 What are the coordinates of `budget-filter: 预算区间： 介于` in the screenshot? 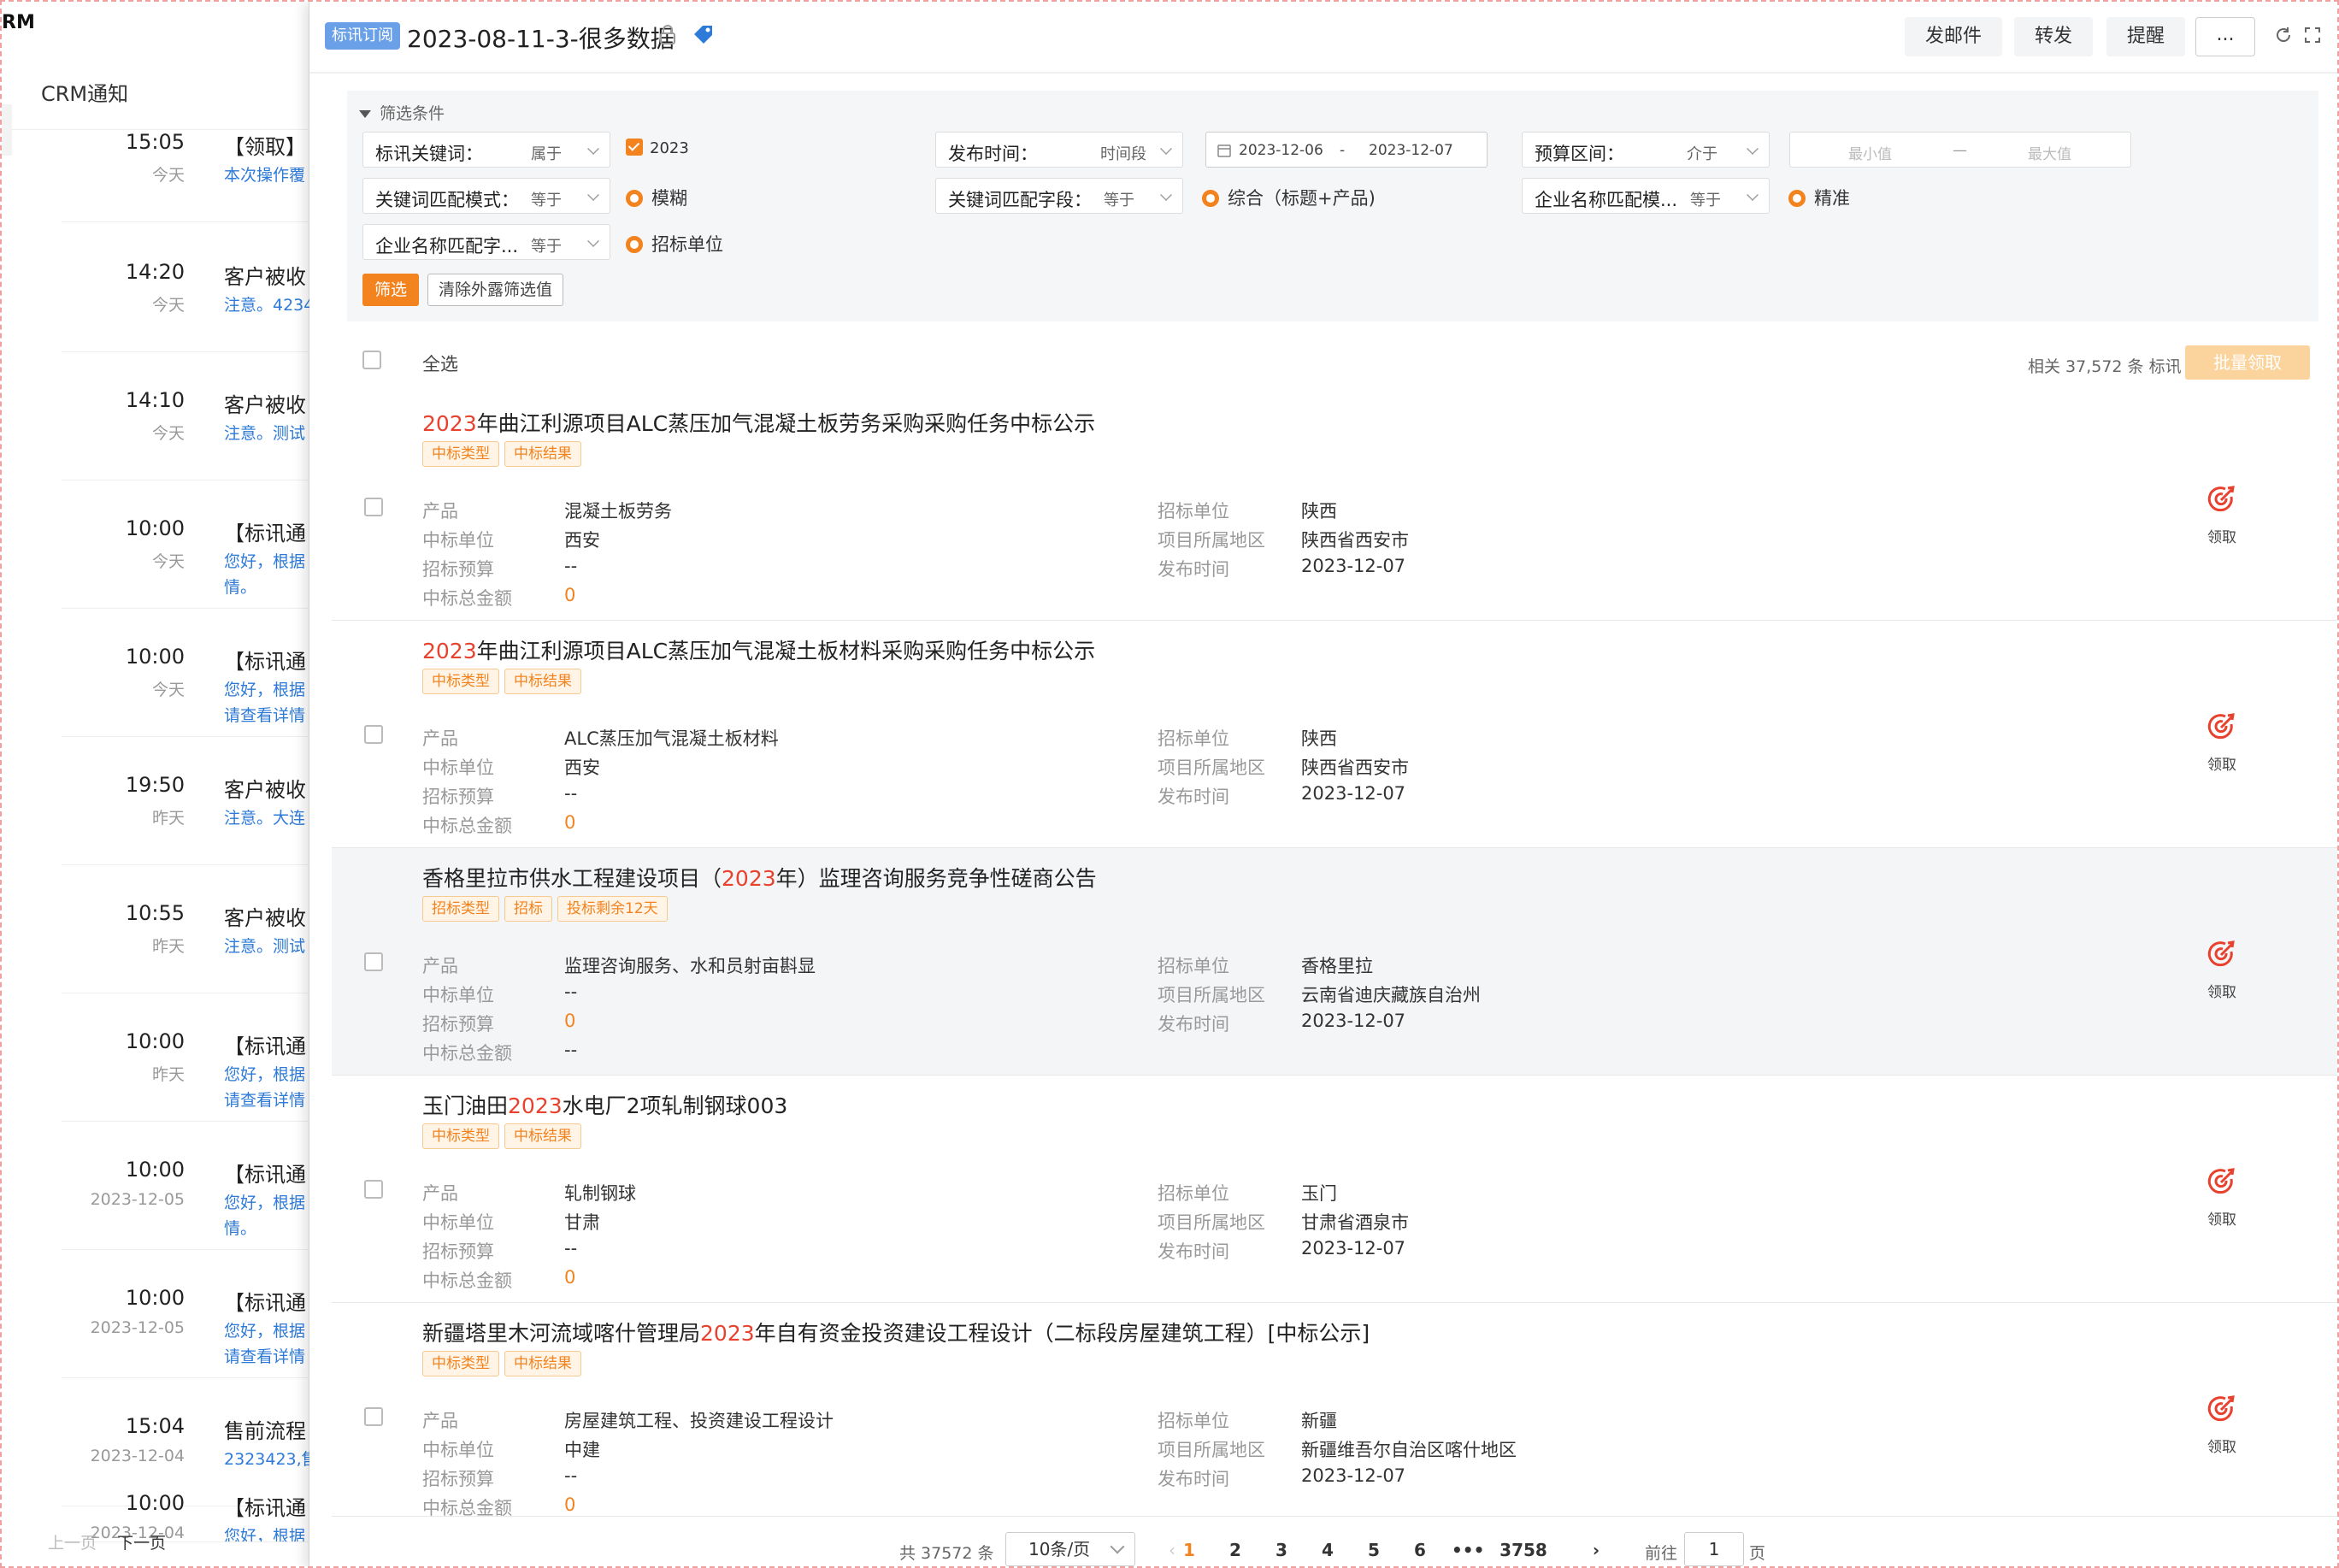 It's located at (1646, 150).